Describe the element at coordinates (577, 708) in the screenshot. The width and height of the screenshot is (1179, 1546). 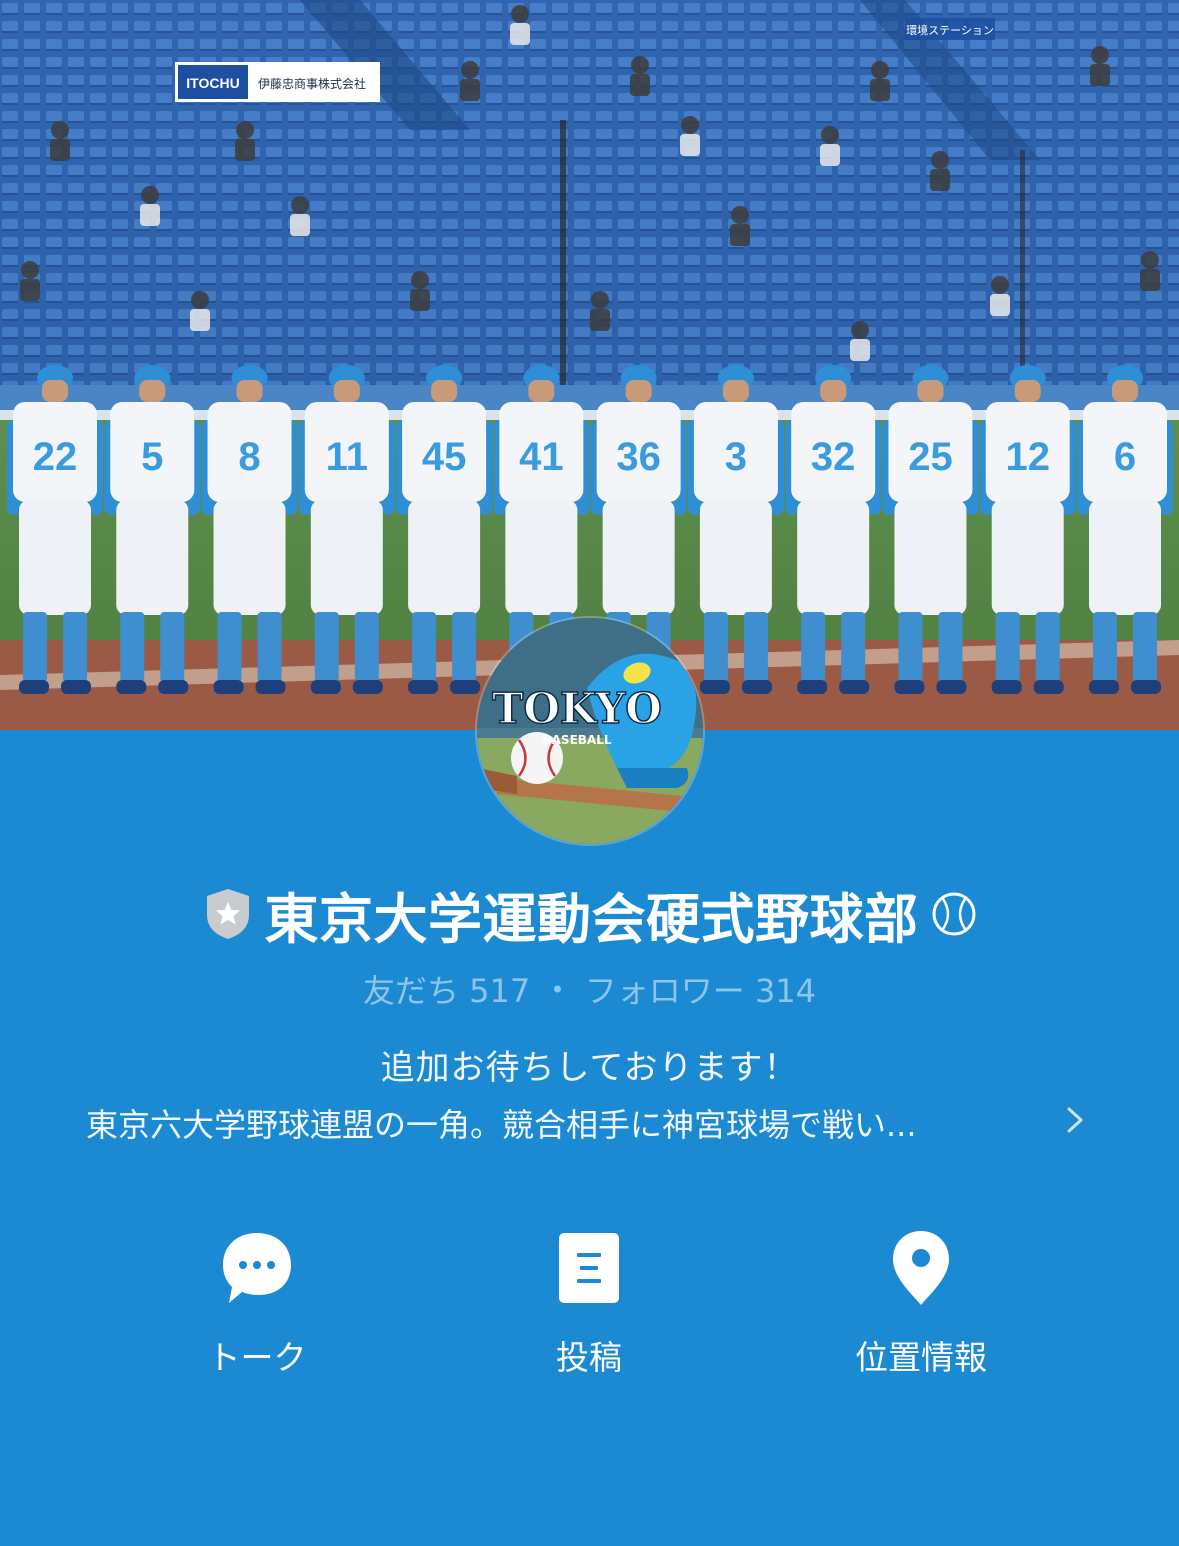
I see `avatar-logo-text: TOKYO` at that location.